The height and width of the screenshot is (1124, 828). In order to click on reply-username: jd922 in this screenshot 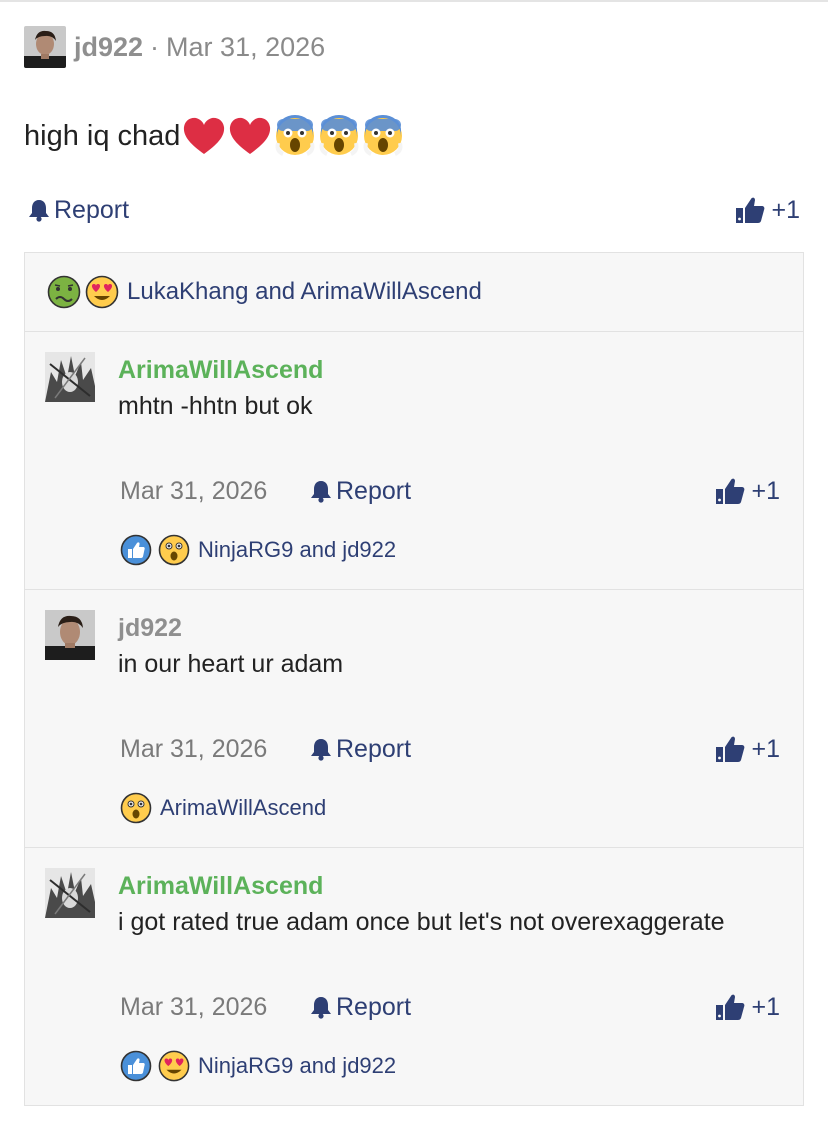, I will do `click(150, 628)`.